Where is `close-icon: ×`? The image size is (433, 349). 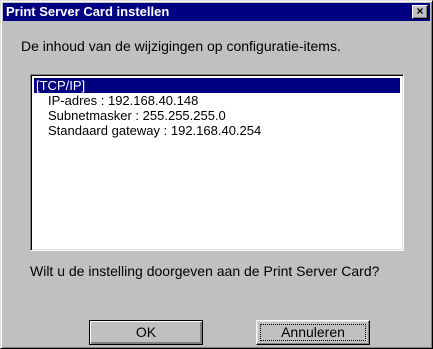
close-icon: × is located at coordinates (420, 12).